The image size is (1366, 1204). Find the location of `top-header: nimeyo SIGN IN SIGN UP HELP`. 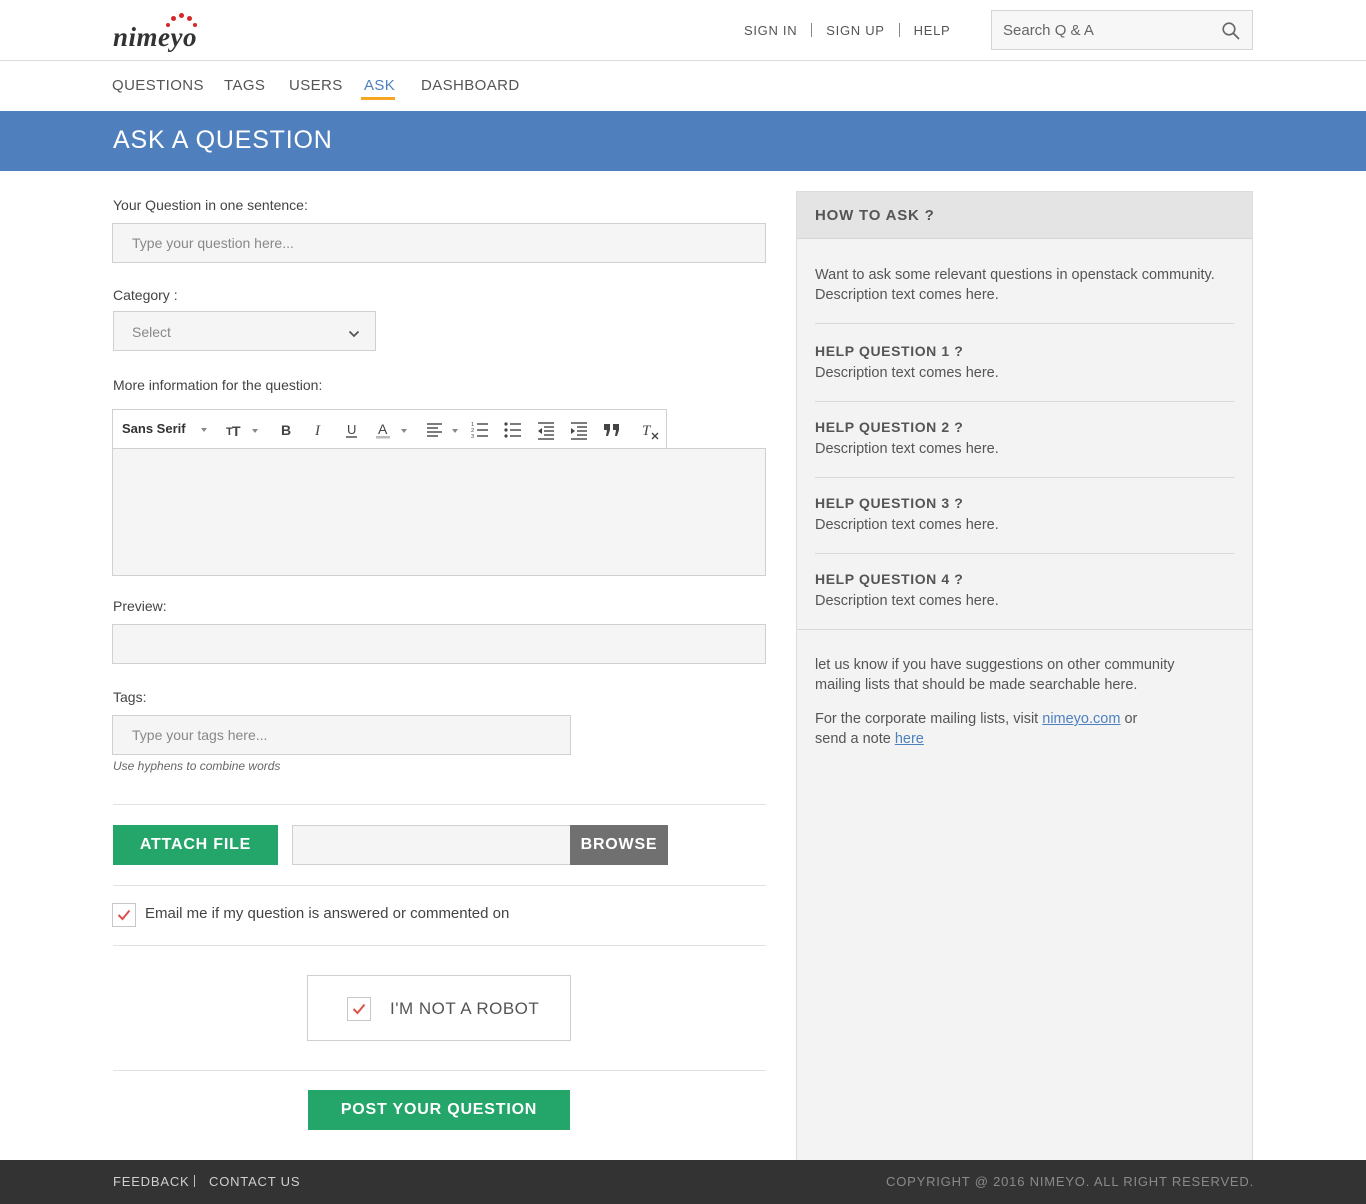

top-header: nimeyo SIGN IN SIGN UP HELP is located at coordinates (683, 30).